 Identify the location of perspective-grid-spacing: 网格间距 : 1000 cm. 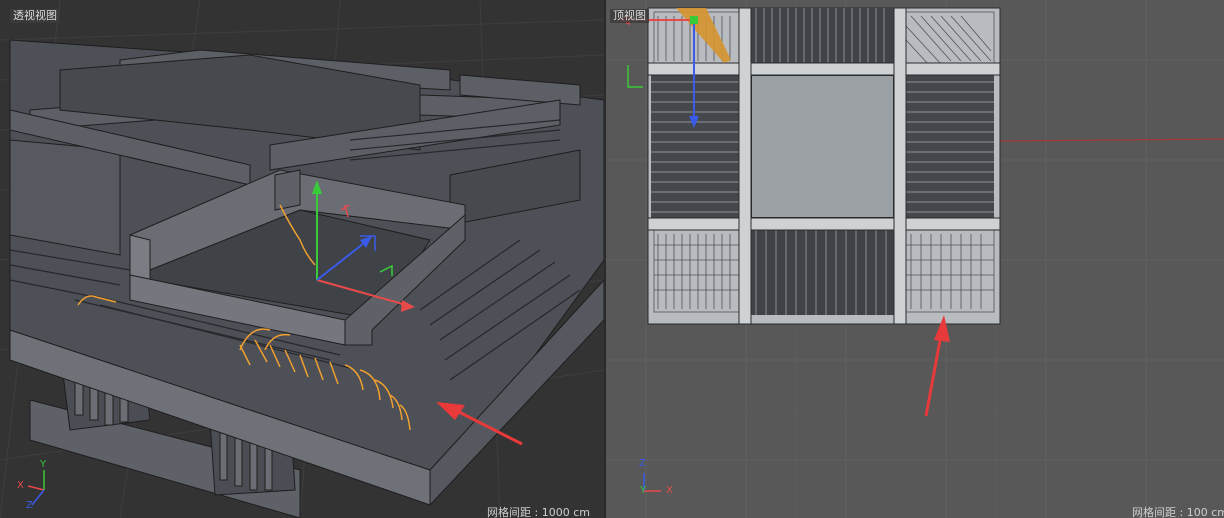
(538, 512).